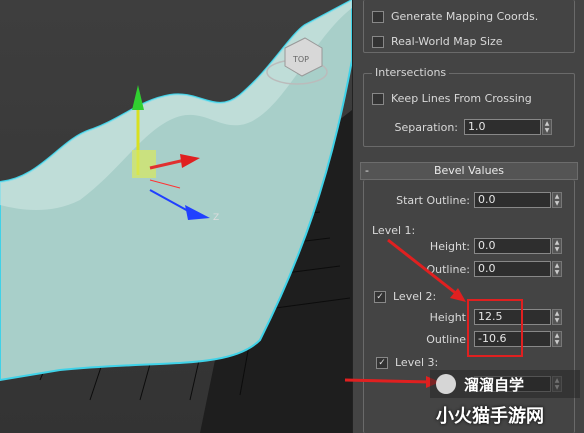  What do you see at coordinates (300, 59) in the screenshot?
I see `view-cube-label: TOP` at bounding box center [300, 59].